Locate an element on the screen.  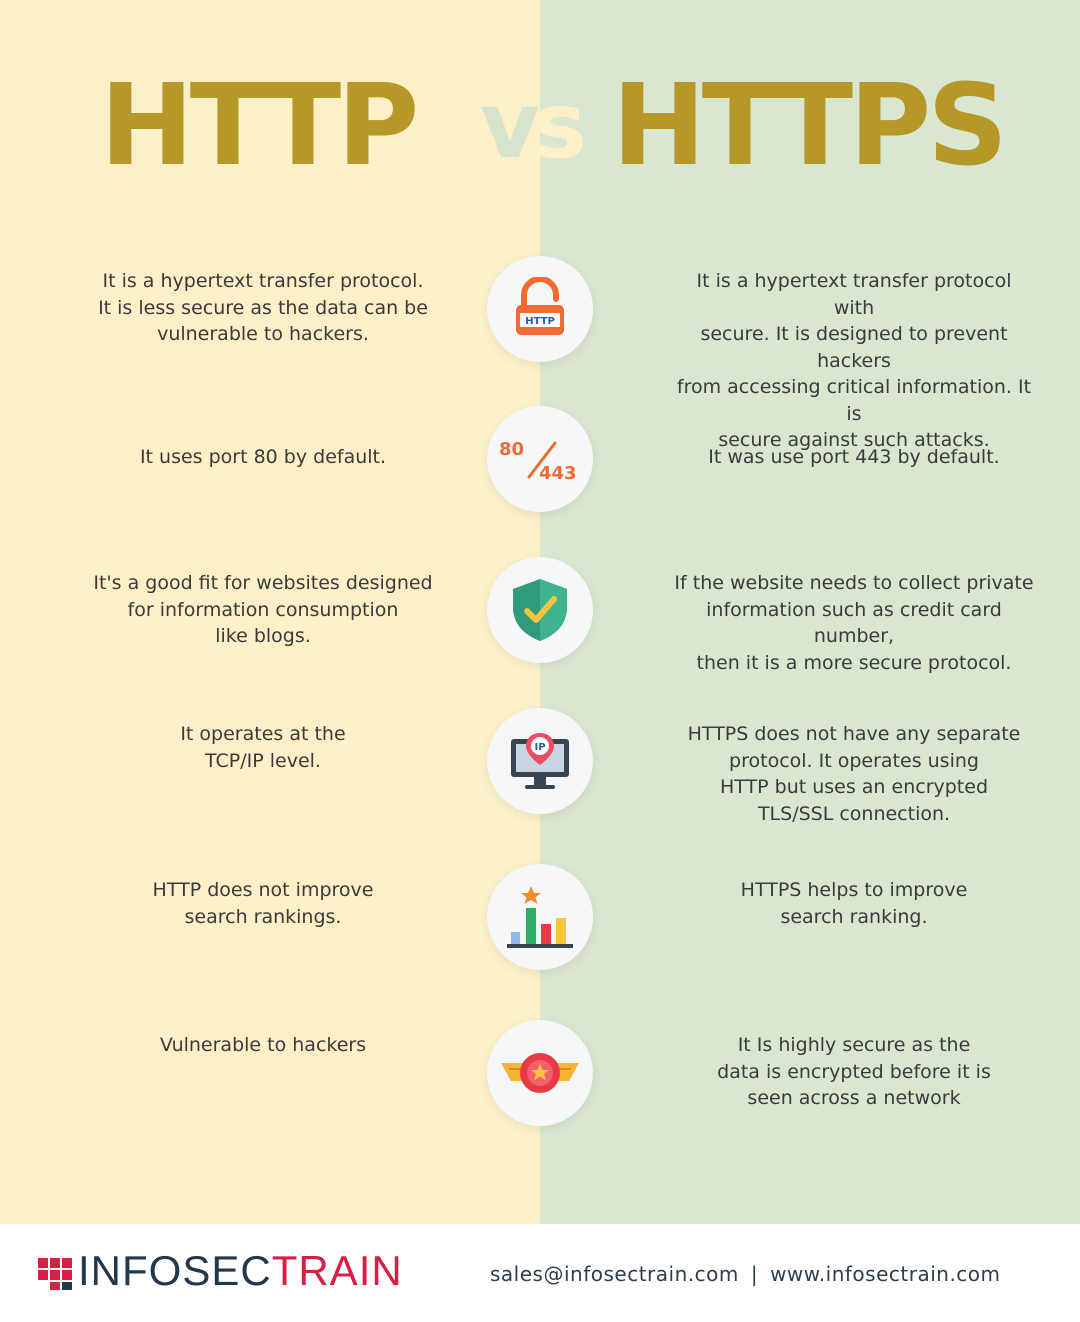
port-80-text: 80 is located at coordinates (511, 449).